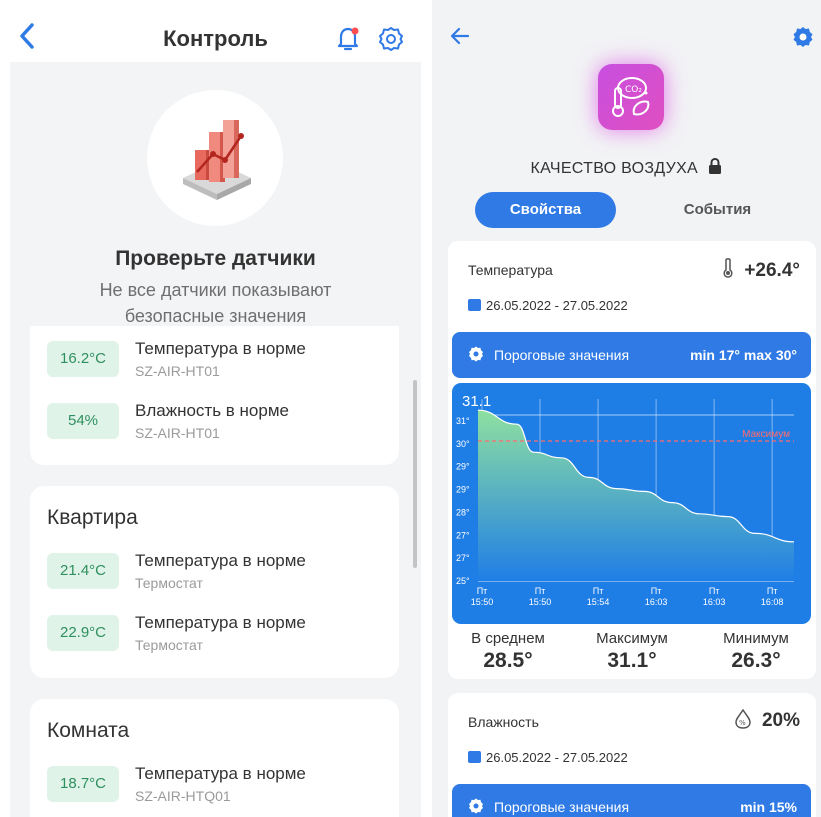 Image resolution: width=821 pixels, height=817 pixels. What do you see at coordinates (215, 258) in the screenshot?
I see `notice-title: Проверьте датчики` at bounding box center [215, 258].